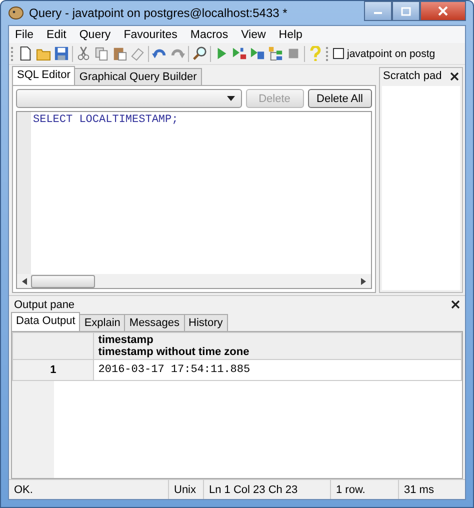 The image size is (474, 508). I want to click on paste-icon, so click(119, 53).